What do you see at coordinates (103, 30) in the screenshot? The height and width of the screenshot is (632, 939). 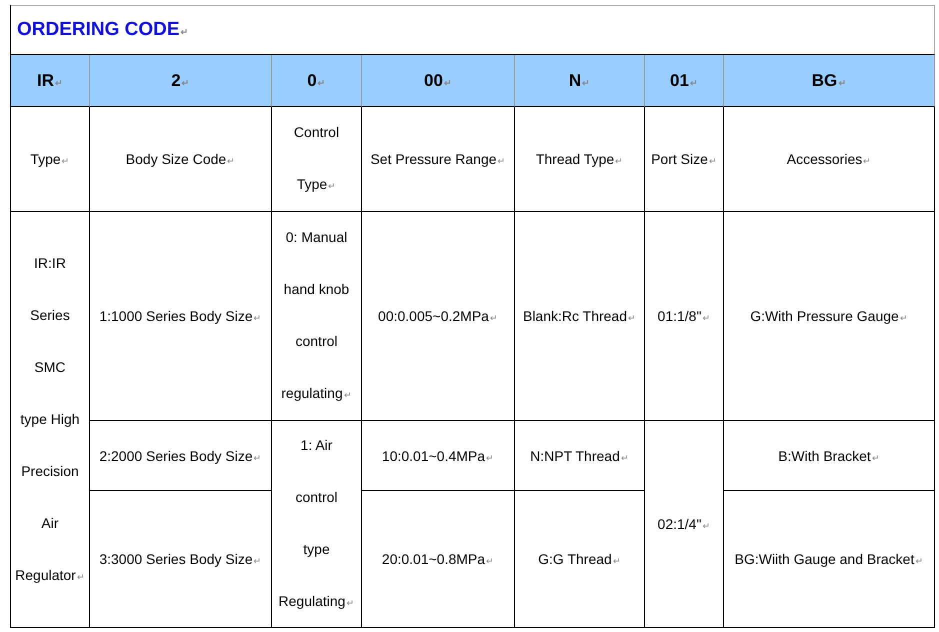 I see `table-title: ORDERING CODE↵` at bounding box center [103, 30].